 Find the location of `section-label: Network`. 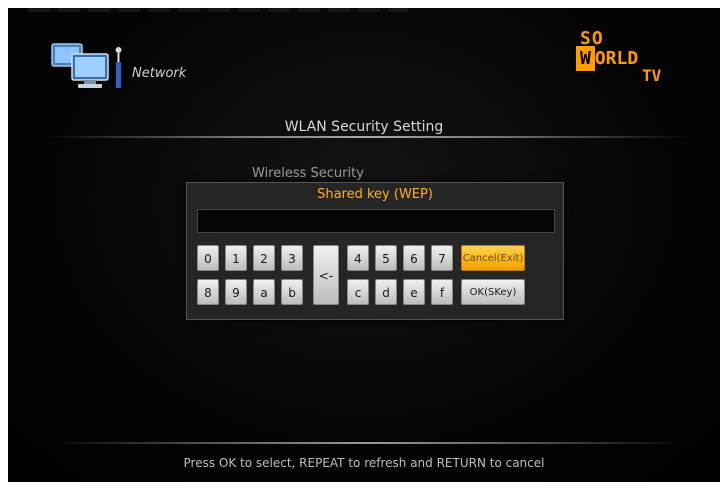

section-label: Network is located at coordinates (159, 73).